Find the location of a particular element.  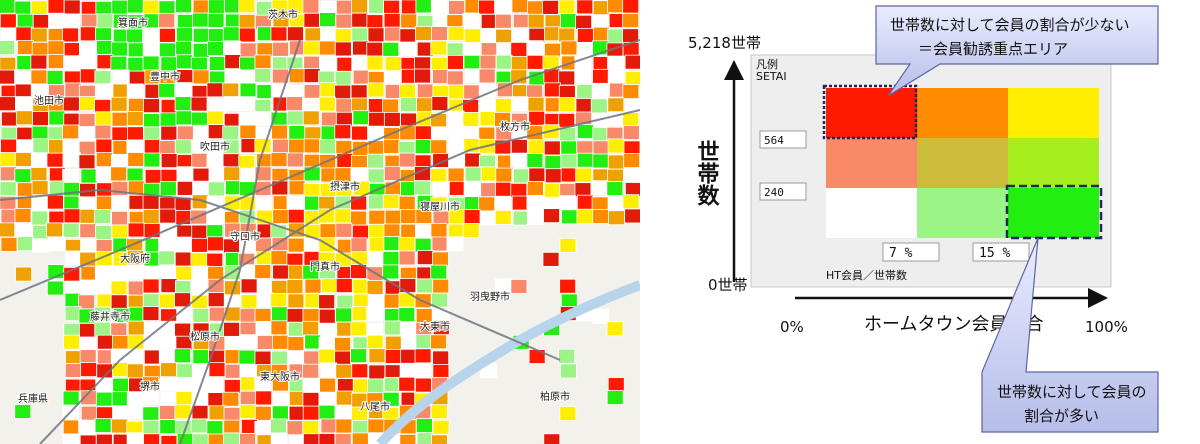

map-place-label: 堺市 is located at coordinates (150, 386).